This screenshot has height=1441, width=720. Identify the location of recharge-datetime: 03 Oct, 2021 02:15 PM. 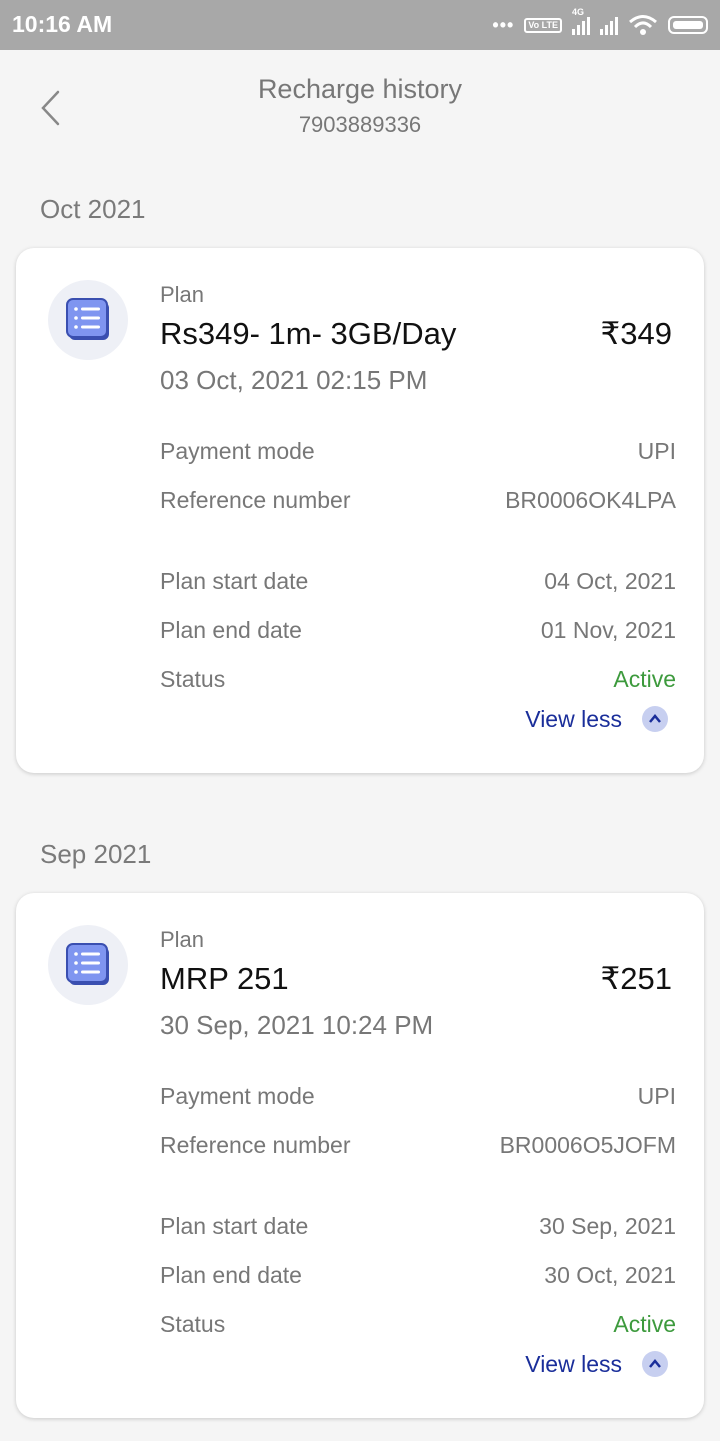
(294, 380).